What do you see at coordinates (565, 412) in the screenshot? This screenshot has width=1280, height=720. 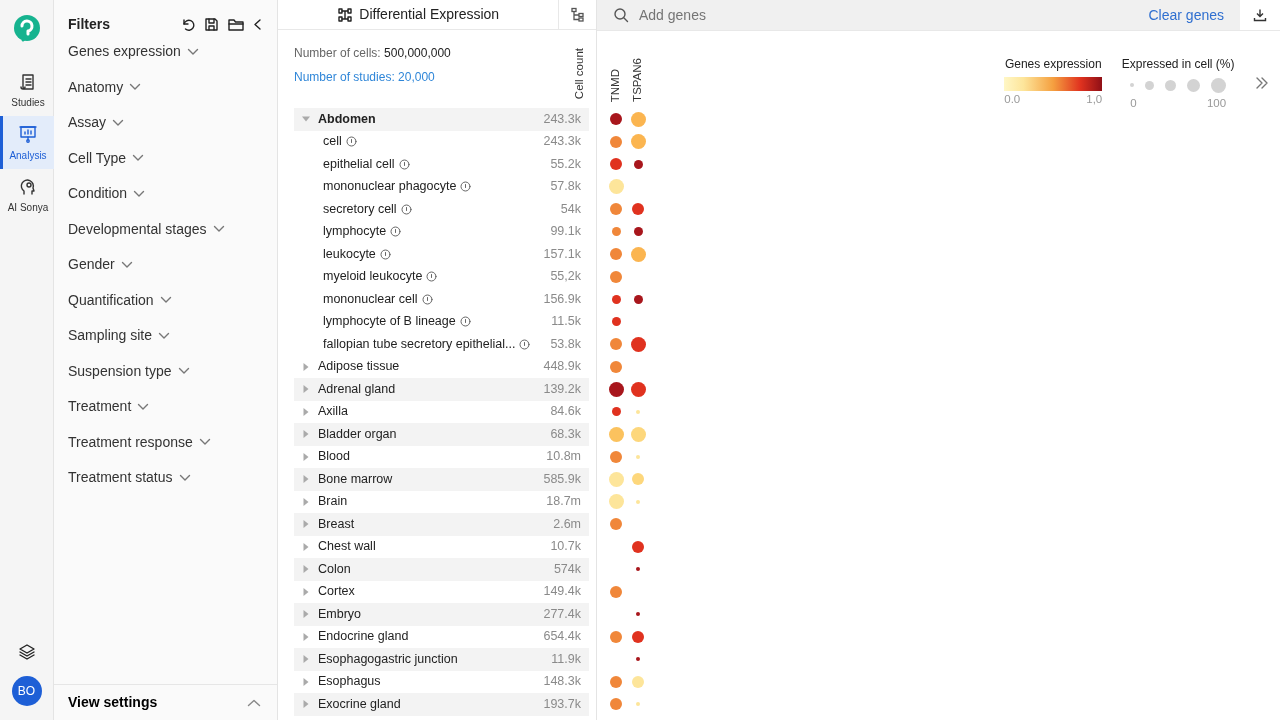 I see `cell-count: 84.6k` at bounding box center [565, 412].